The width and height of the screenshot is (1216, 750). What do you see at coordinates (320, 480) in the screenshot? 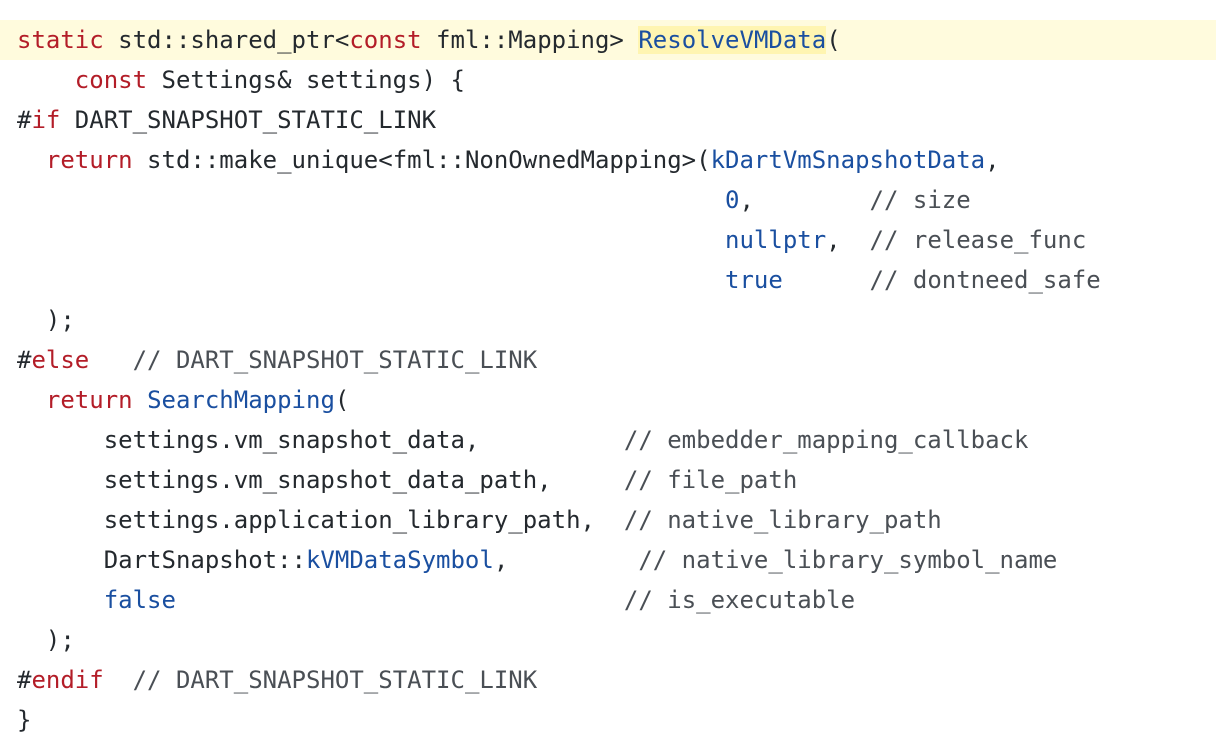
I see `code-token: settings.vm_snapshot_data_path,` at bounding box center [320, 480].